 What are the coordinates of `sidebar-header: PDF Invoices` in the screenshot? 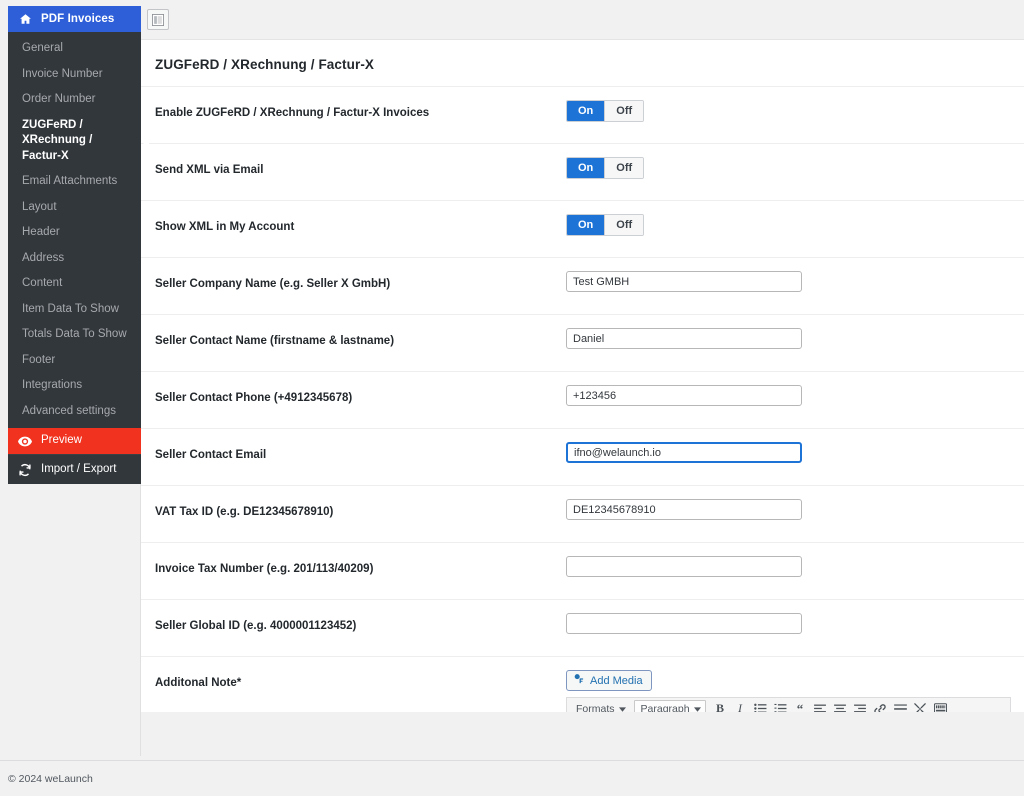 It's located at (74, 19).